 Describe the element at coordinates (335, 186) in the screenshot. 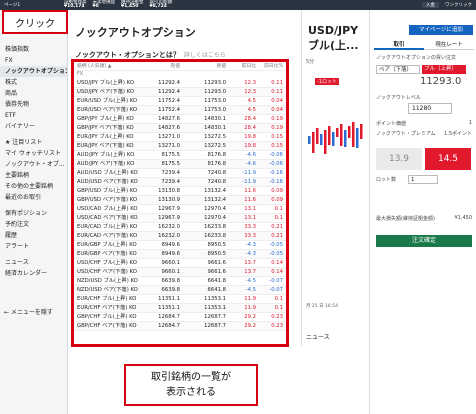

I see `price-chart` at that location.